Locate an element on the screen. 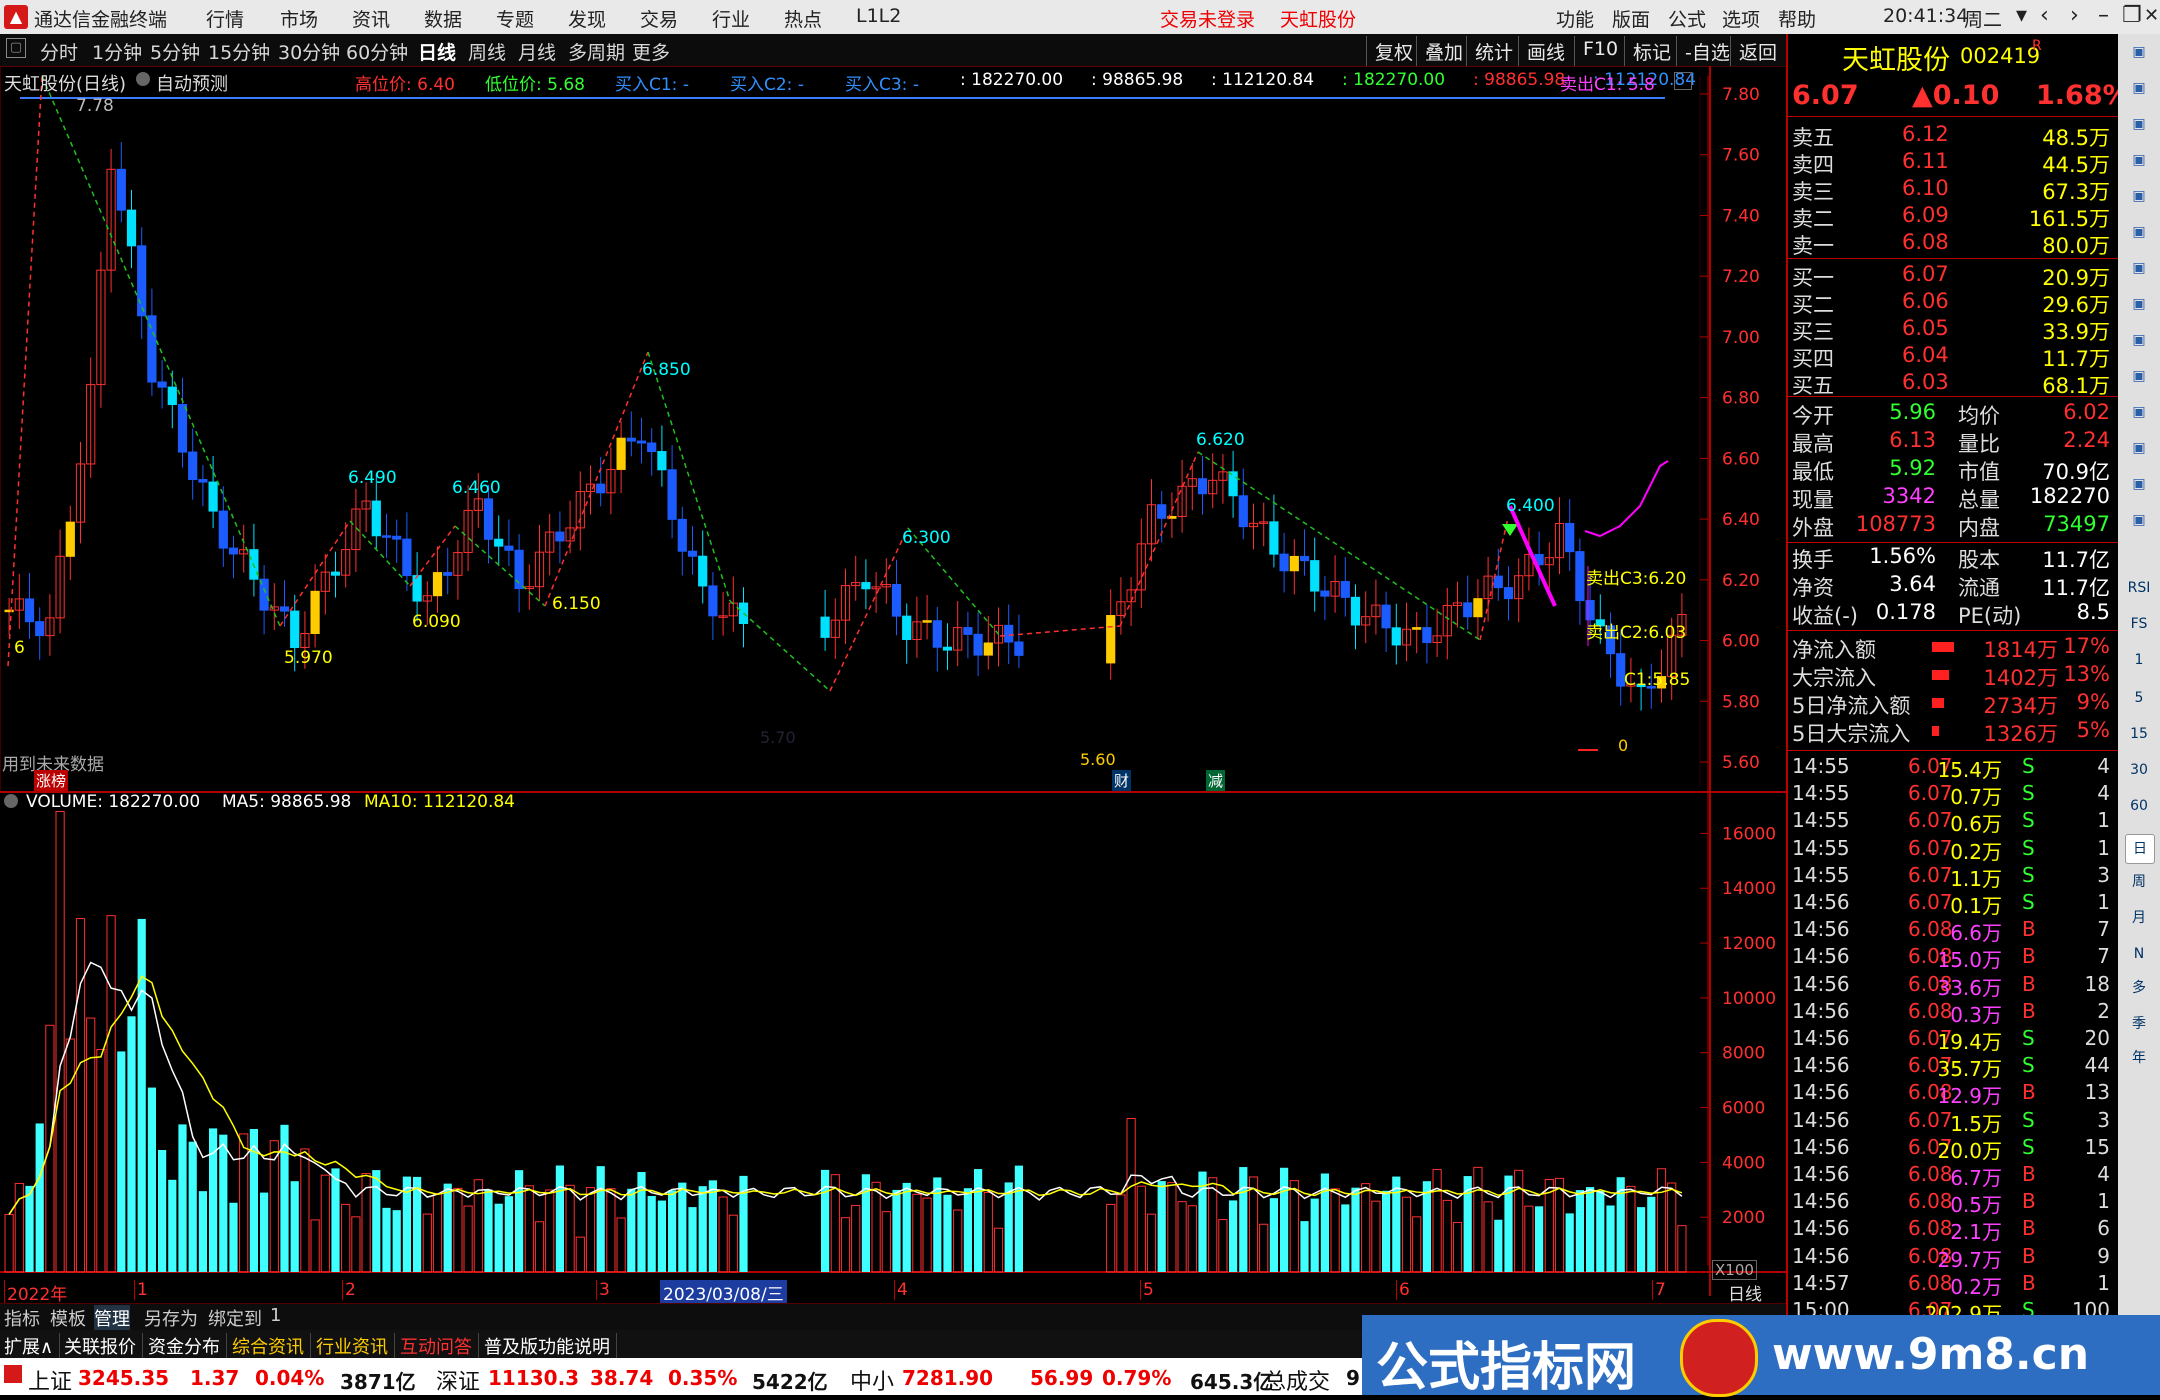 The image size is (2160, 1400). indicator-toggle-icon is located at coordinates (143, 79).